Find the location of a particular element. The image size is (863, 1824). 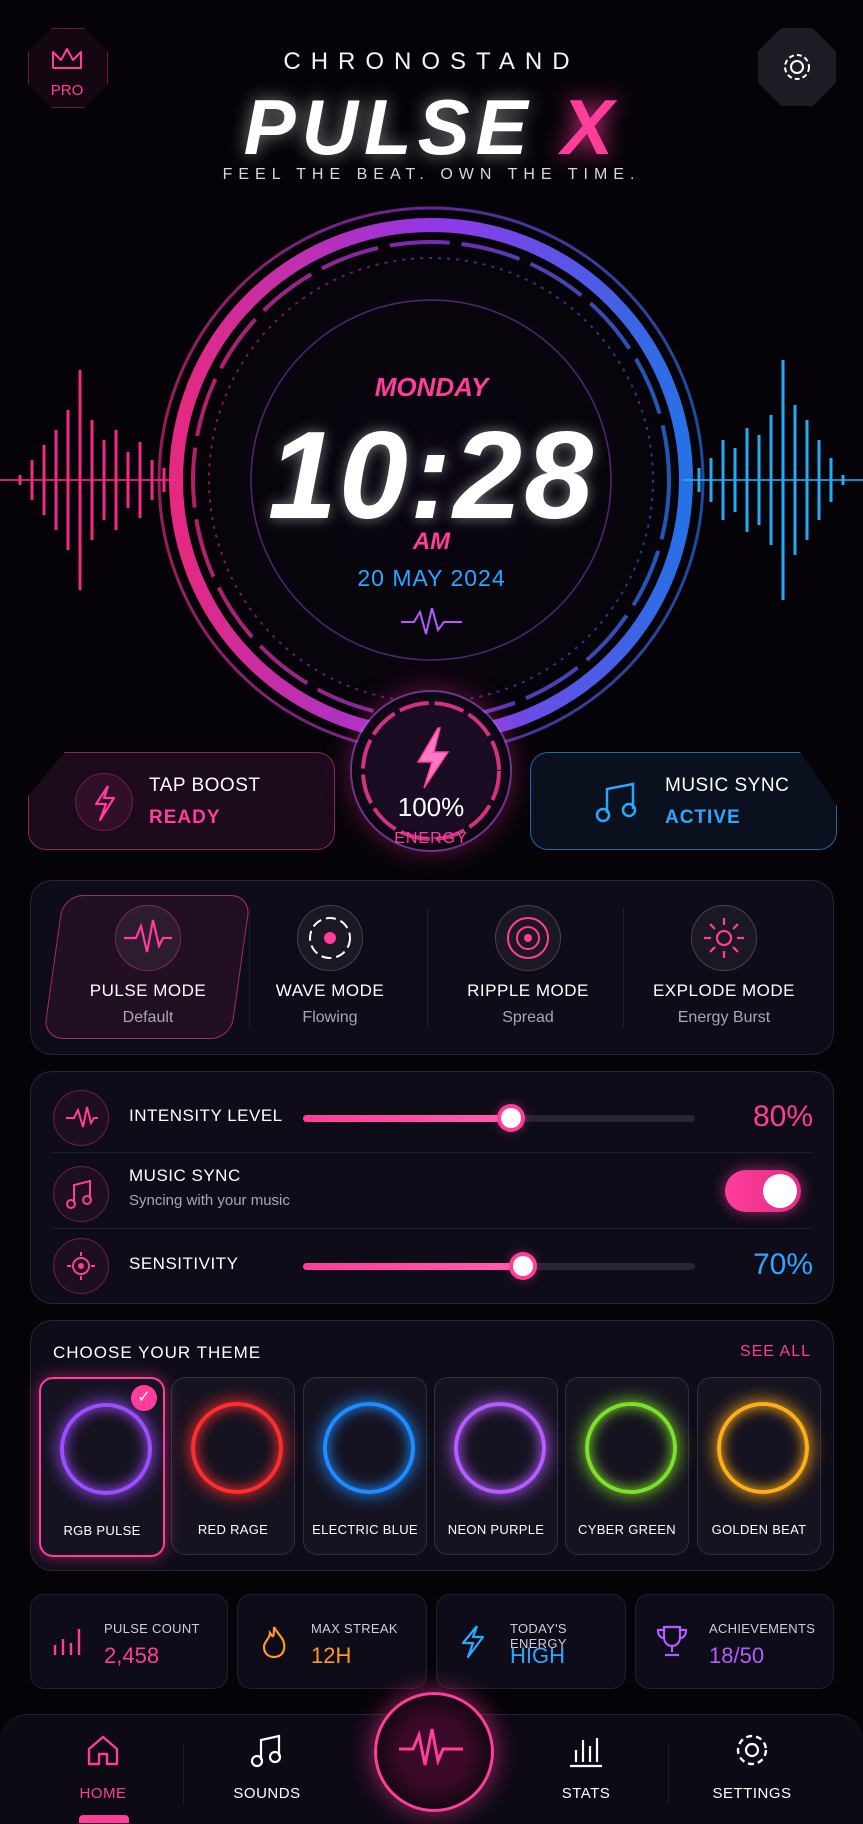

tap-boost-icon-wrap is located at coordinates (104, 802).